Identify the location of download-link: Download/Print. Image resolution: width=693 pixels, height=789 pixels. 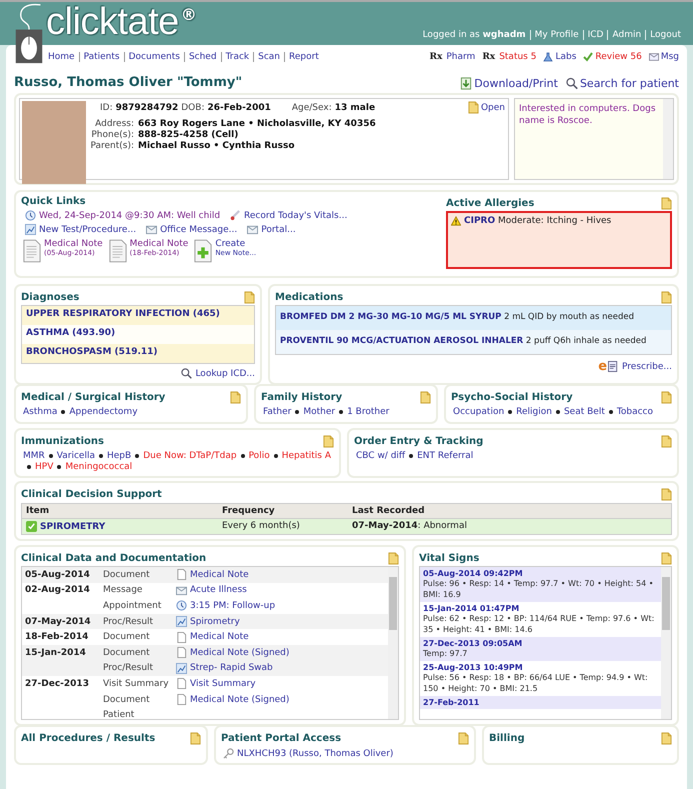
(509, 83).